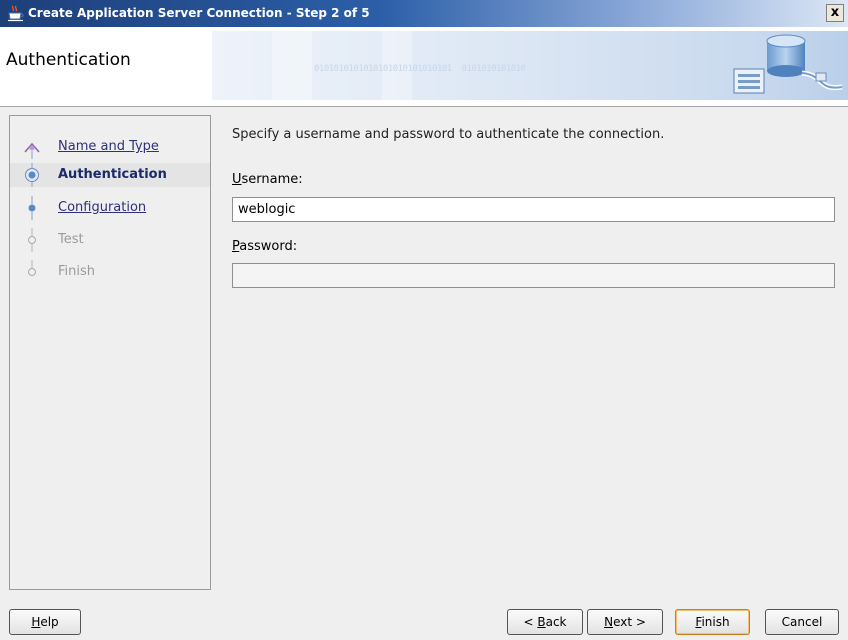 The height and width of the screenshot is (640, 848). What do you see at coordinates (715, 622) in the screenshot?
I see `finish-label: inish` at bounding box center [715, 622].